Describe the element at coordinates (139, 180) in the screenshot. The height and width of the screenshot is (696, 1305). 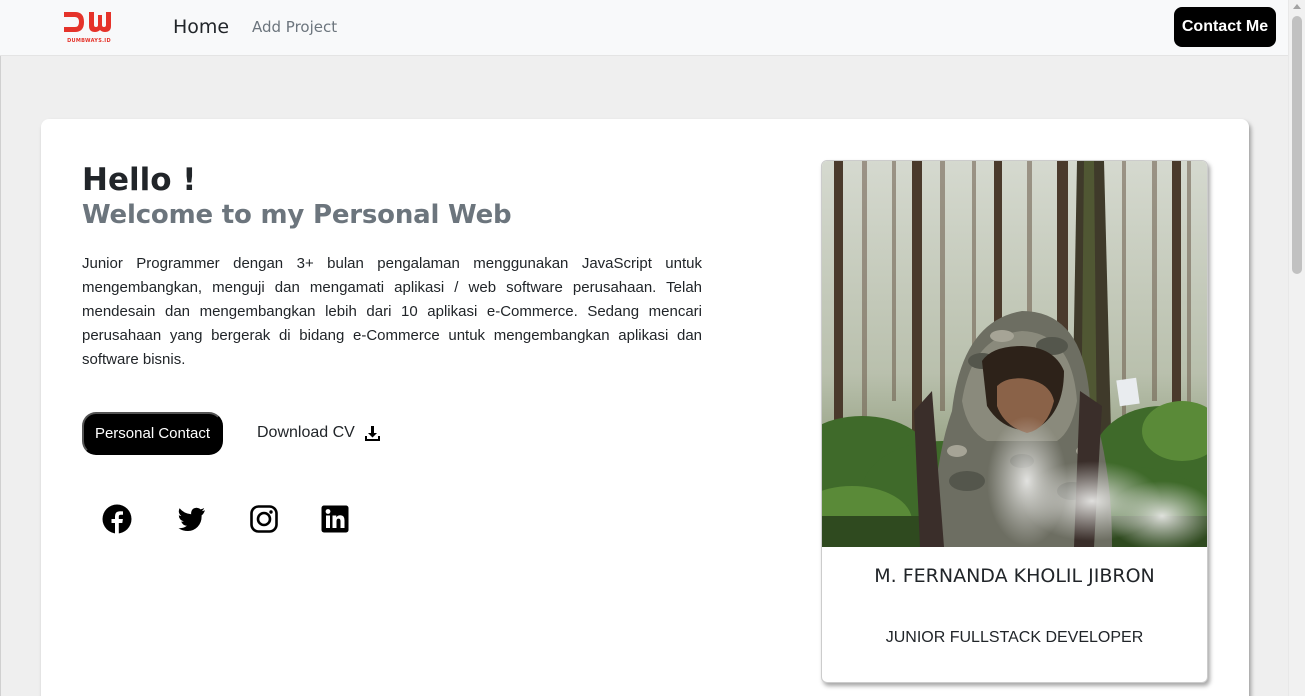
I see `hello-heading: Hello !` at that location.